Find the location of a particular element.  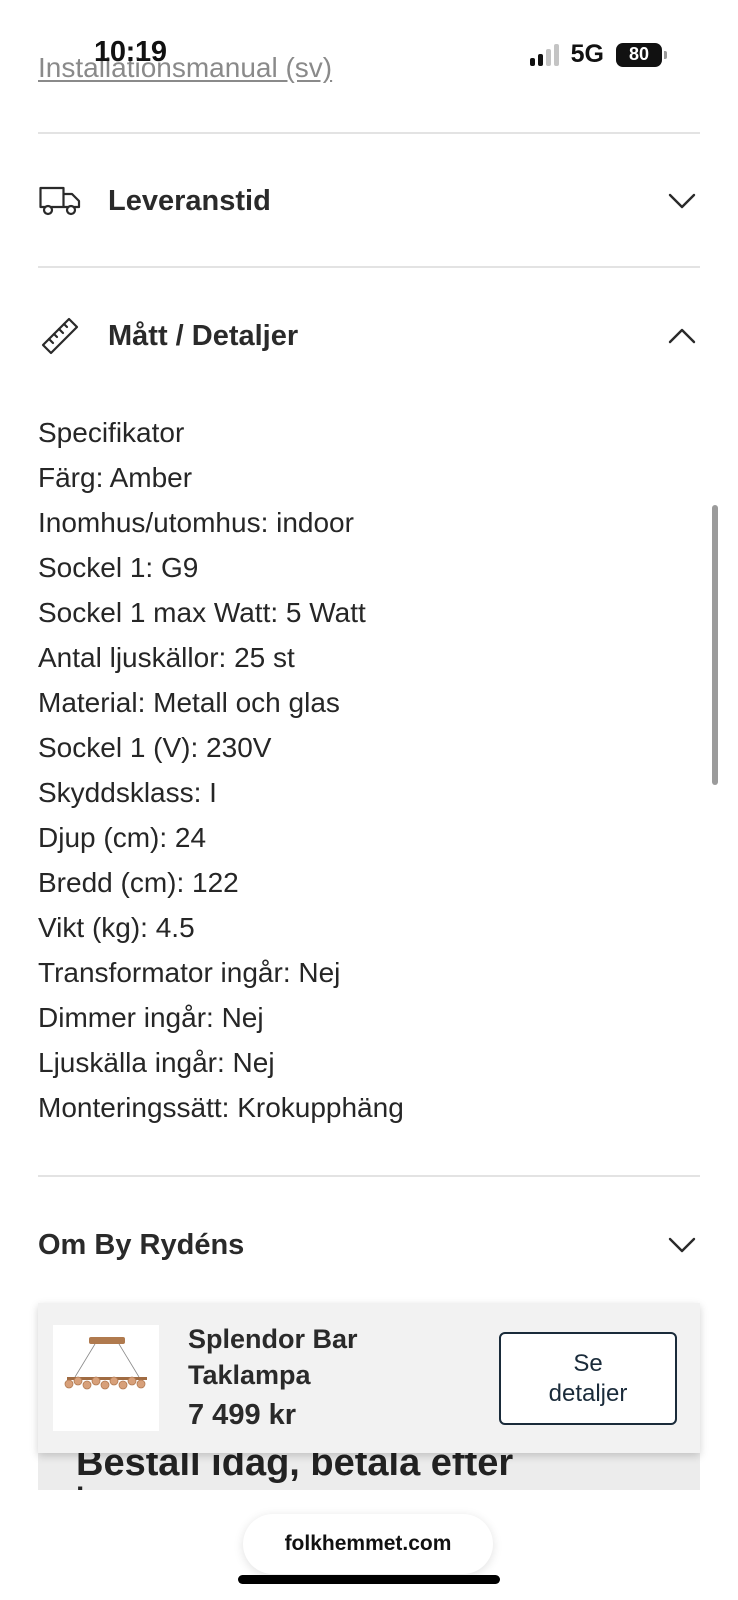

scrollbar-thumb is located at coordinates (715, 645).